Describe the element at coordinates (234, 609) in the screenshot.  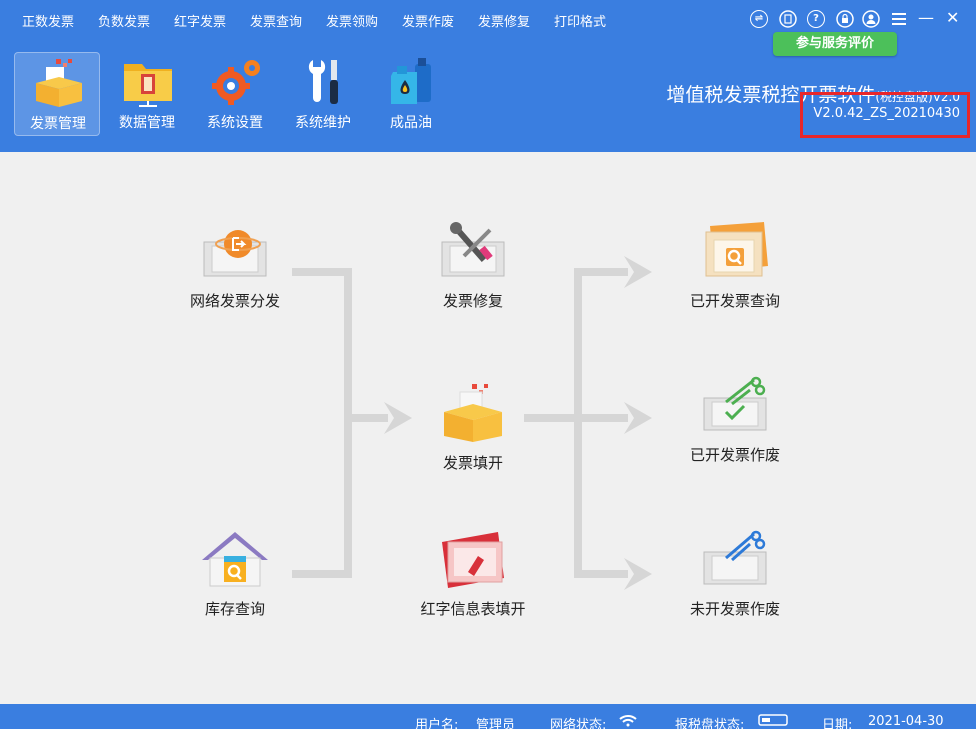
I see `node-label: 库存查询` at that location.